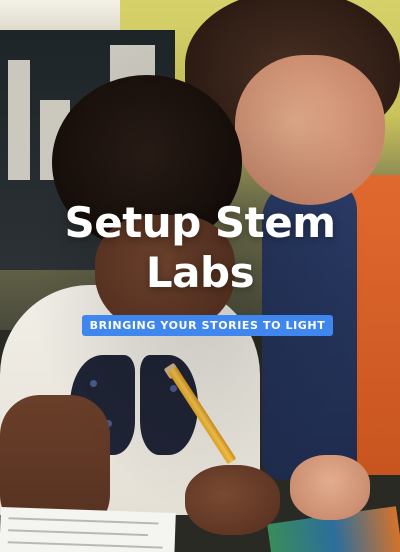 The image size is (400, 552). What do you see at coordinates (200, 272) in the screenshot?
I see `title-line-2: Labs` at bounding box center [200, 272].